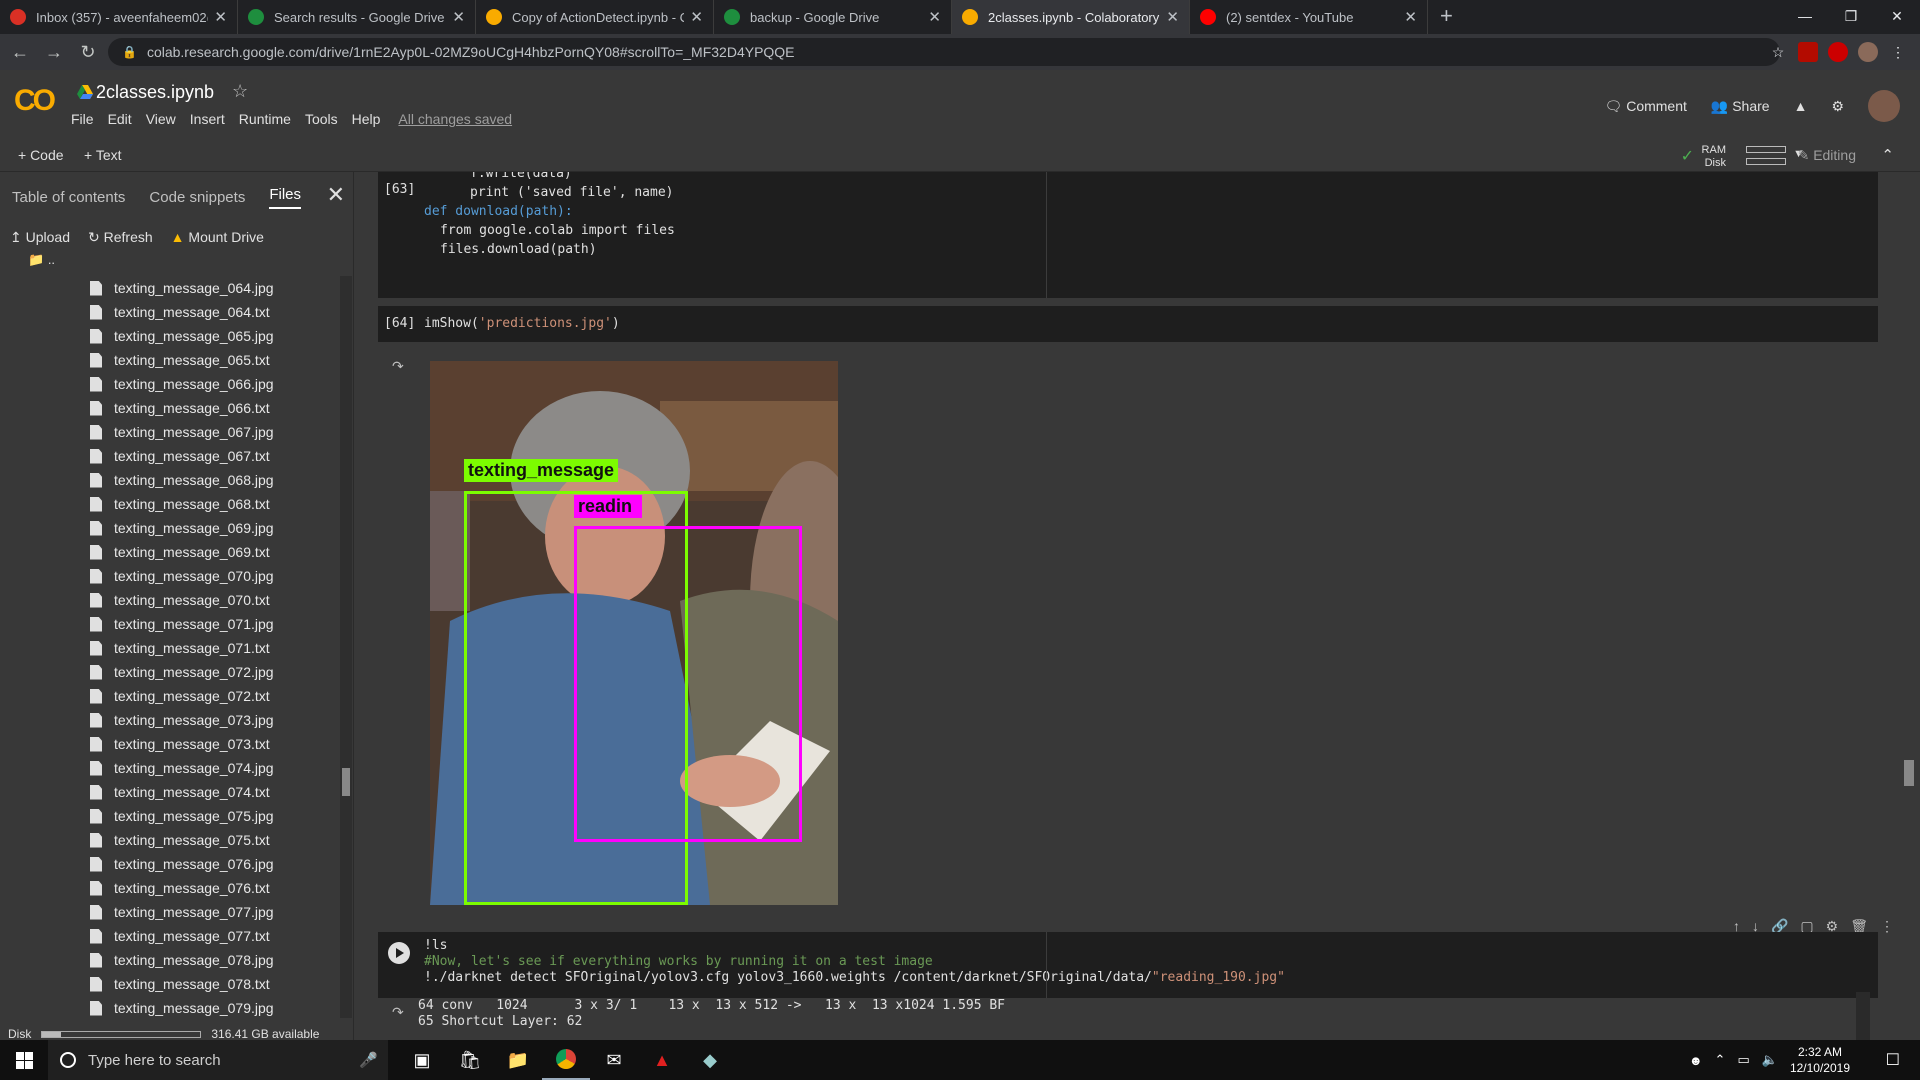 Image resolution: width=1920 pixels, height=1080 pixels. What do you see at coordinates (169, 672) in the screenshot?
I see `file-item: texting_message_072.jpg` at bounding box center [169, 672].